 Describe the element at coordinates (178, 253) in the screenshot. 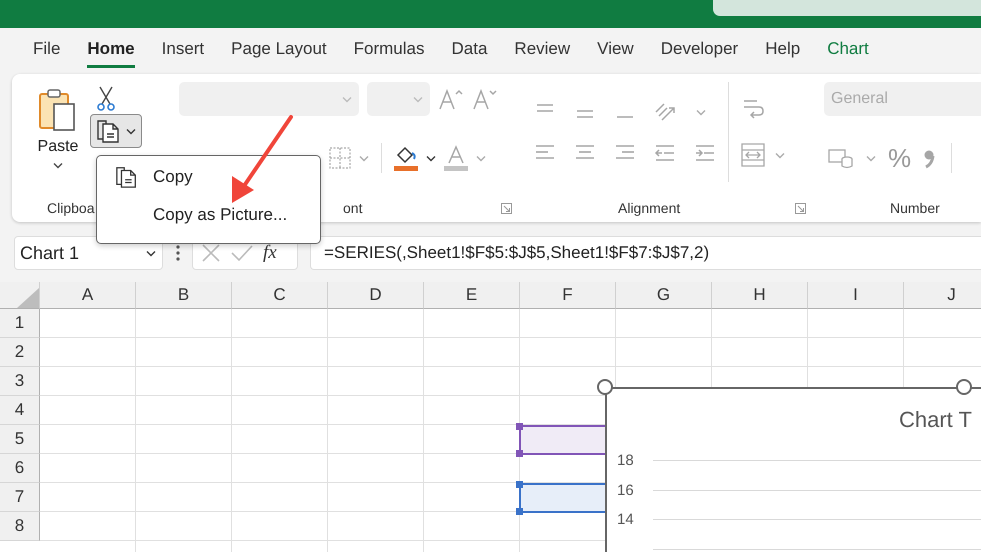

I see `more-options-icon` at that location.